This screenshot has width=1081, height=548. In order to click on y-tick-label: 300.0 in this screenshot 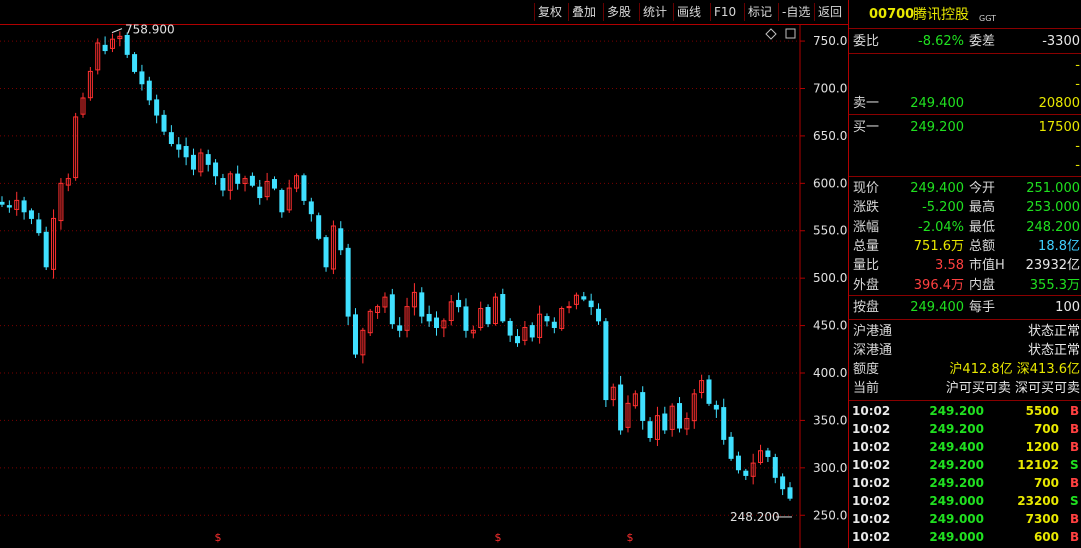, I will do `click(830, 468)`.